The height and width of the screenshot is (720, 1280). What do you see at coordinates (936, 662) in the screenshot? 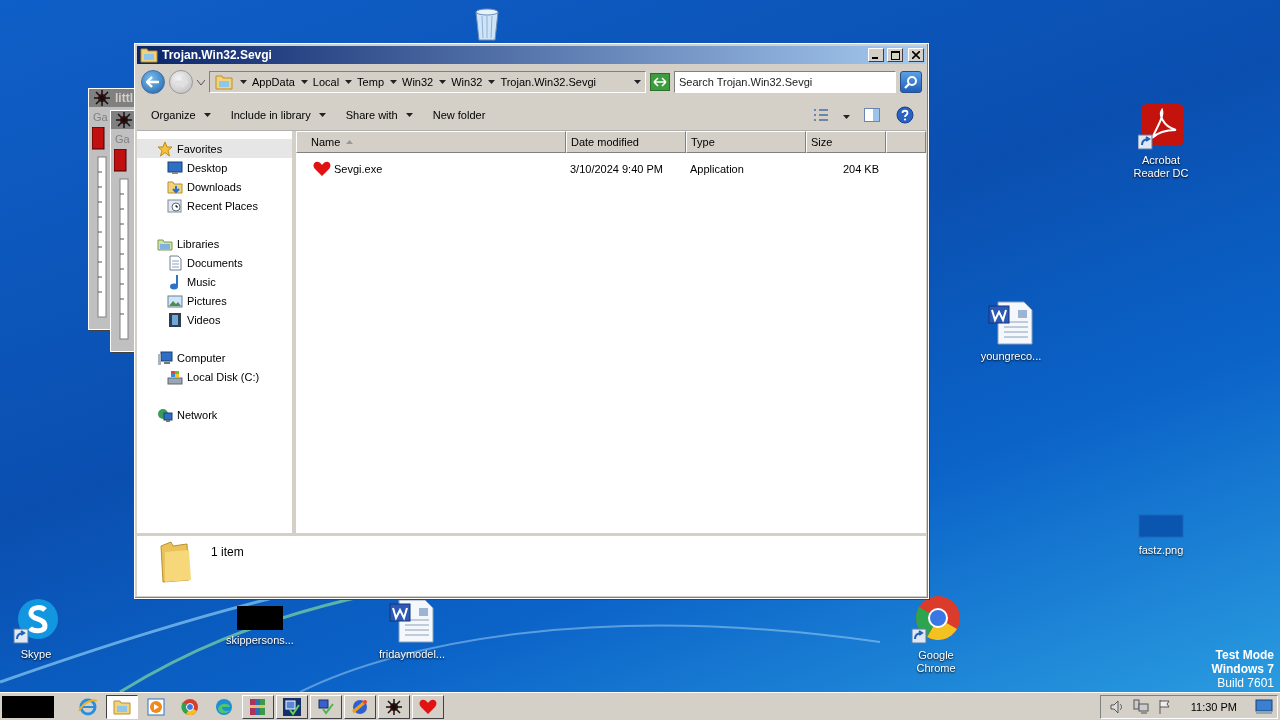
I see `icon-label: Google Chrome` at bounding box center [936, 662].